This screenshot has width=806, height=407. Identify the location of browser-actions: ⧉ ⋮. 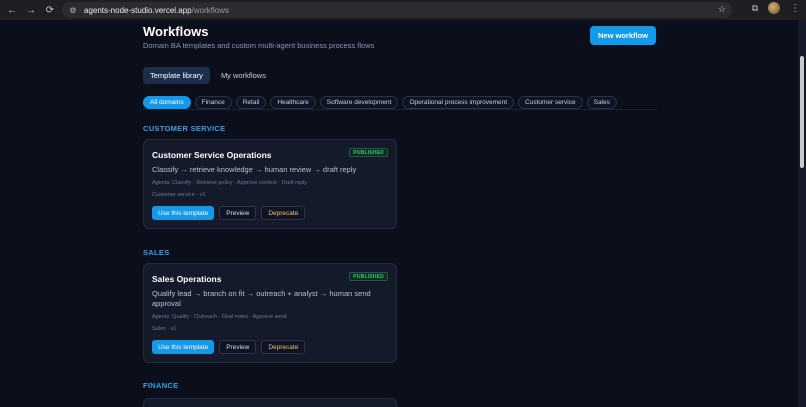
(776, 8).